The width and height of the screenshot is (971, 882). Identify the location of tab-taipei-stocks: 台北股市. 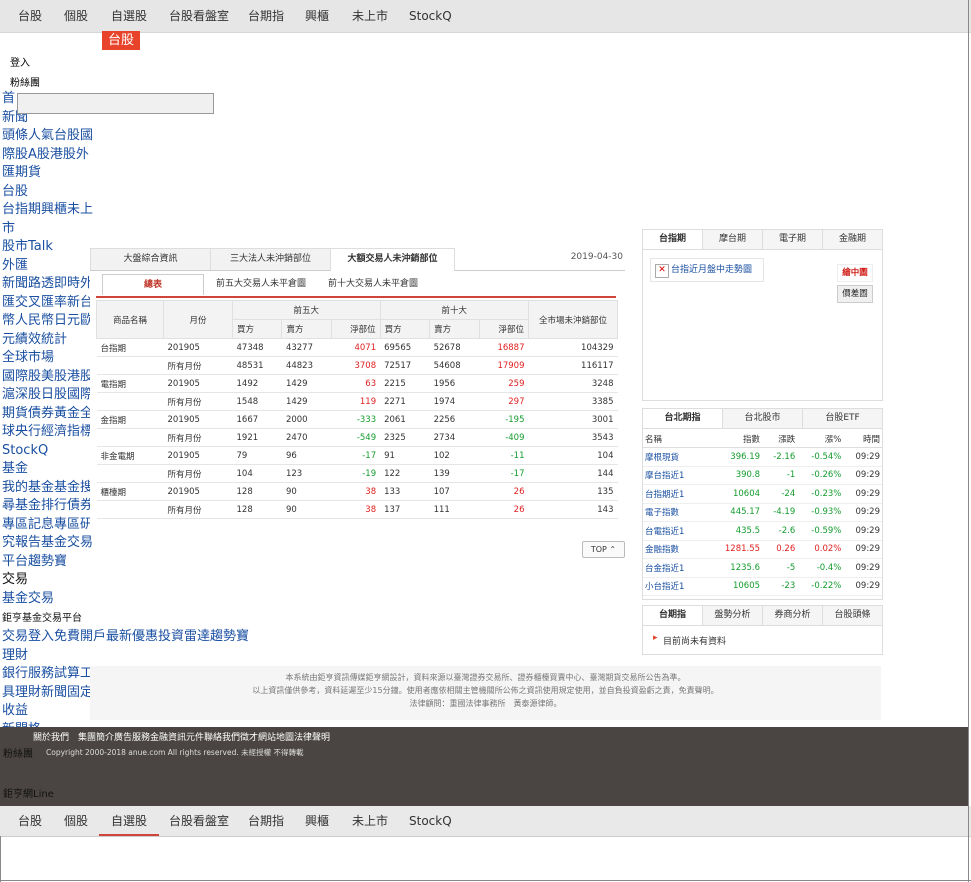
(763, 418).